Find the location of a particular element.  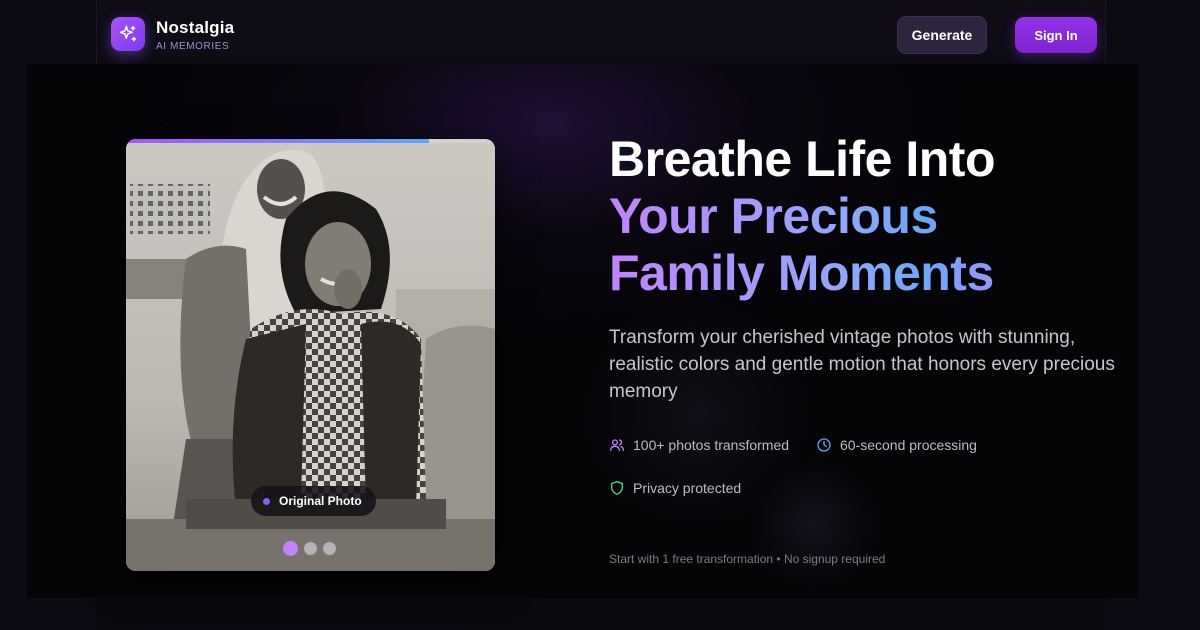

clock-icon is located at coordinates (824, 445).